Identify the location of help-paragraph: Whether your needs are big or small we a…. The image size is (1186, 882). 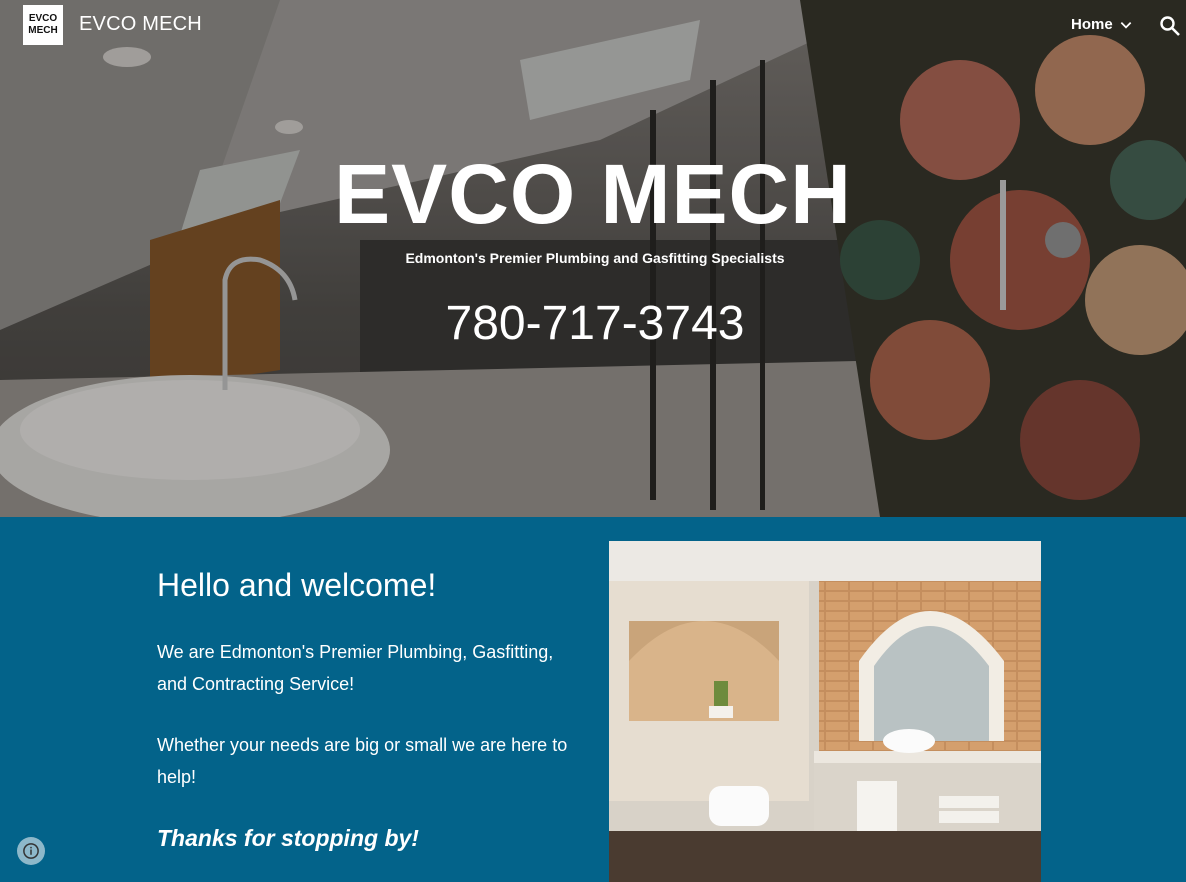
(362, 761).